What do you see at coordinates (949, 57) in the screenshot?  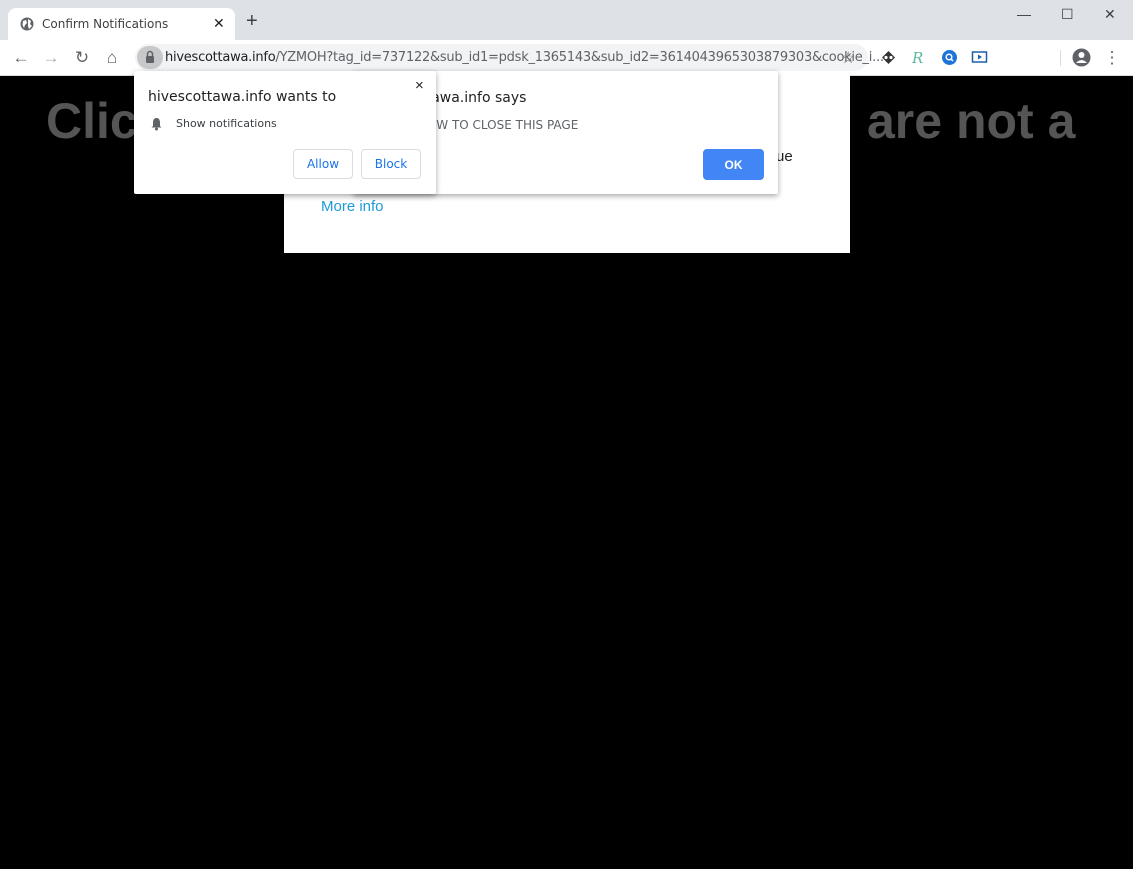 I see `search-extension-icon` at bounding box center [949, 57].